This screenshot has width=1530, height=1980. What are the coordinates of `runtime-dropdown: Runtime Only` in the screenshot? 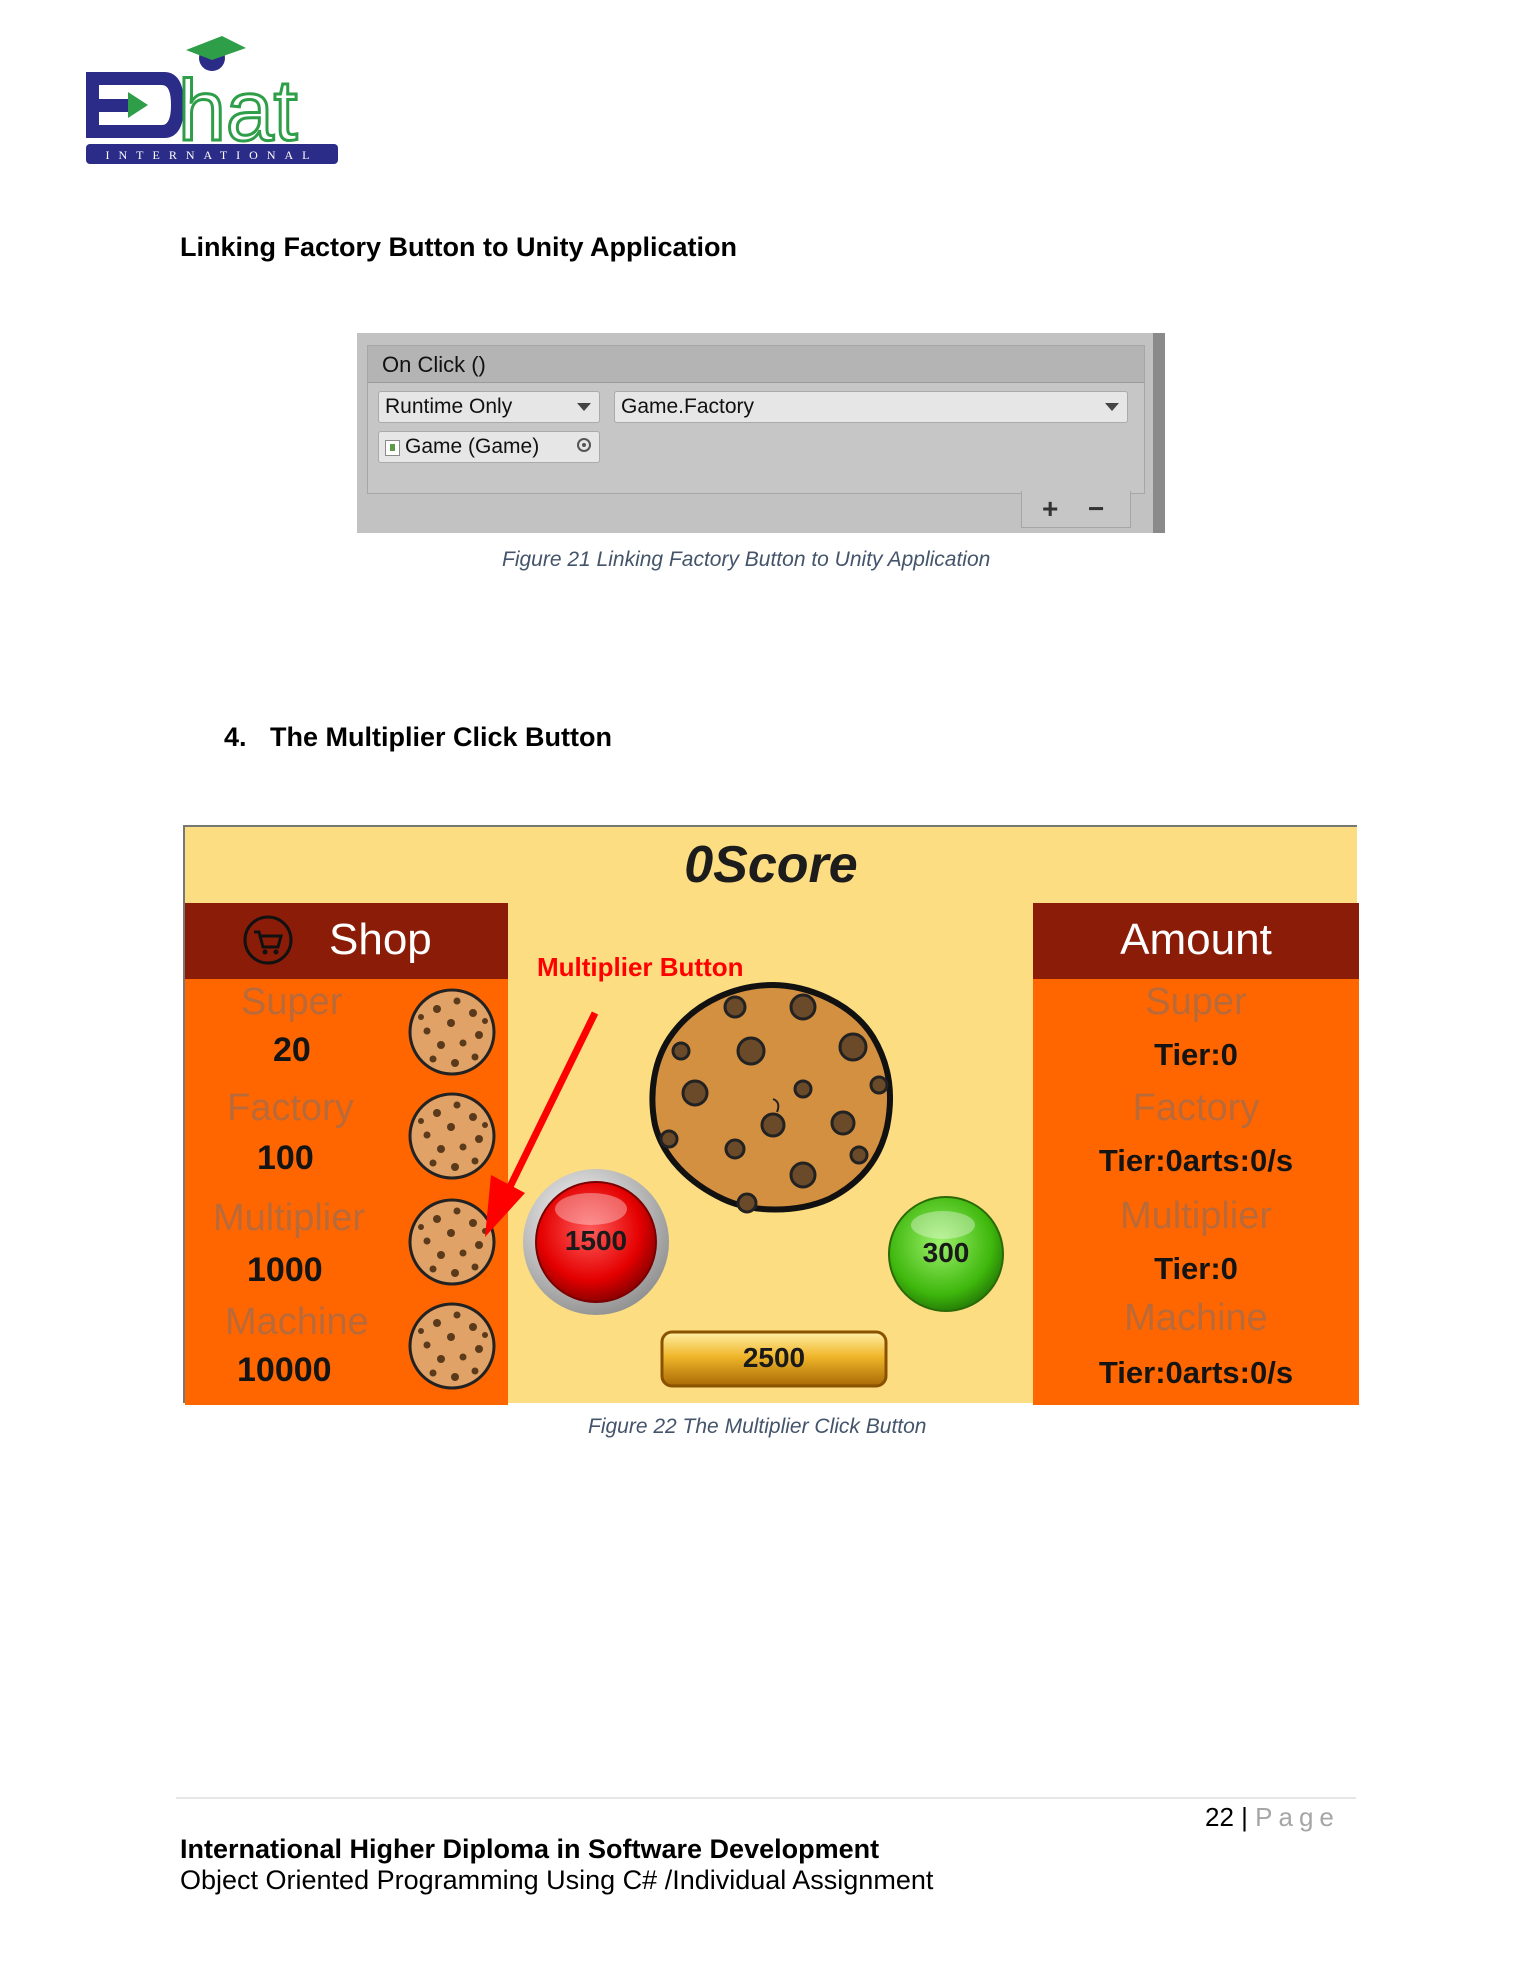 It's located at (489, 407).